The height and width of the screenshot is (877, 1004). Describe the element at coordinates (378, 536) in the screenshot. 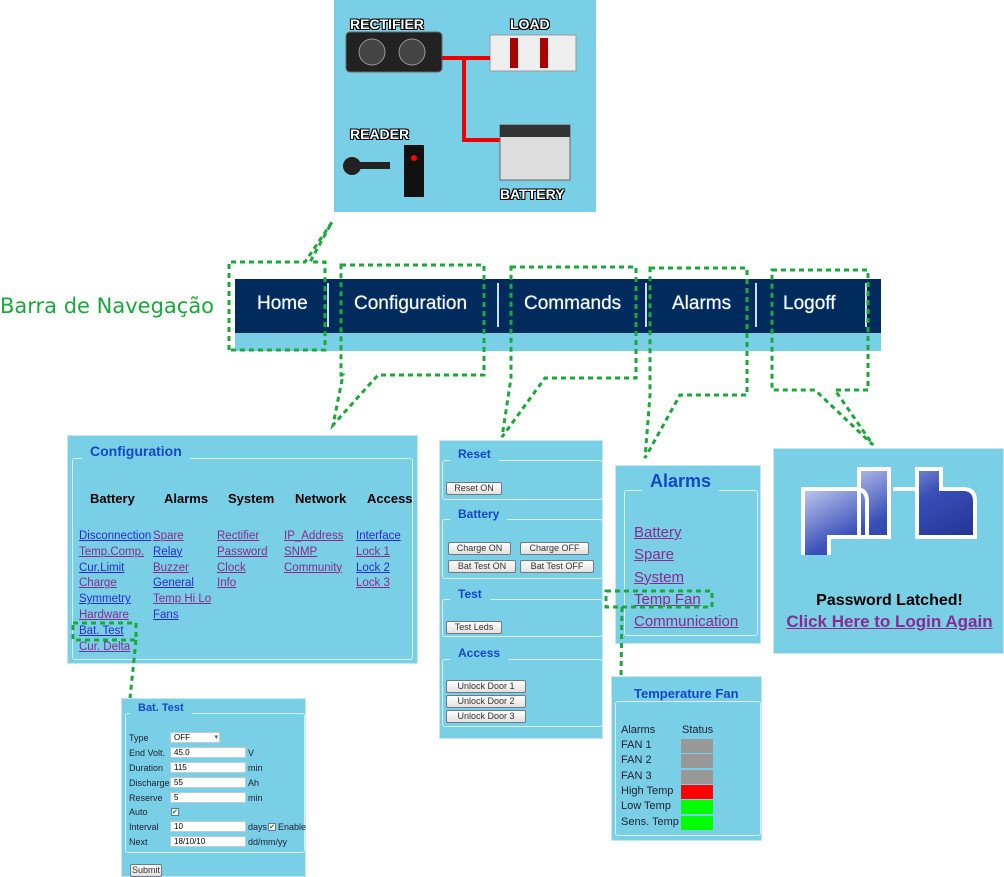

I see `config-link: Interface` at that location.